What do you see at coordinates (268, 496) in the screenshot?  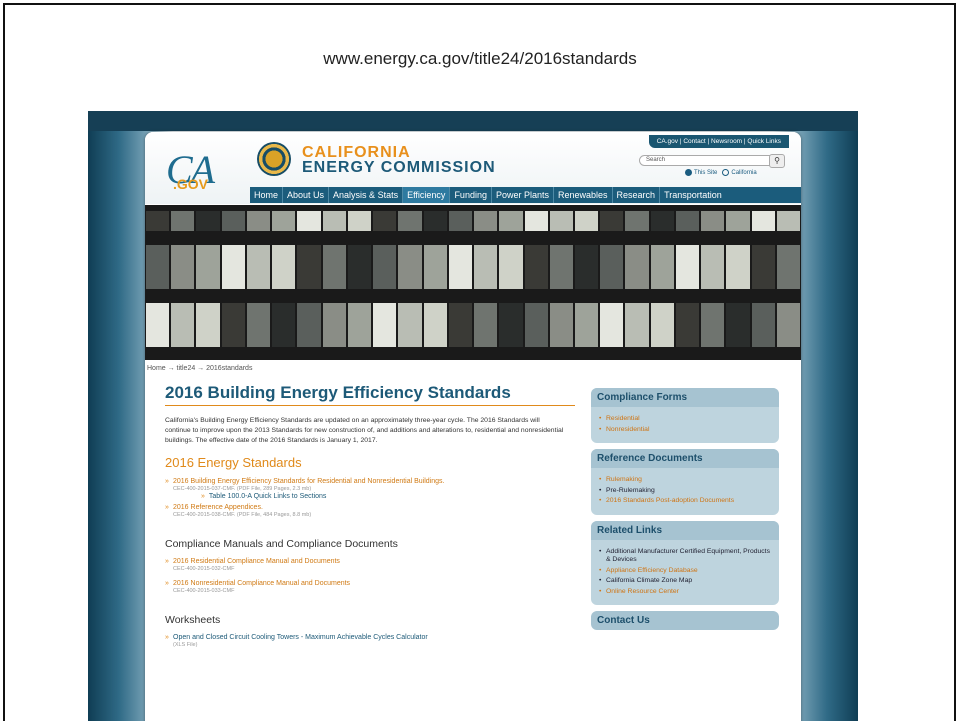 I see `quick-links-link: Table 100.0-A Quick Links to Sections` at bounding box center [268, 496].